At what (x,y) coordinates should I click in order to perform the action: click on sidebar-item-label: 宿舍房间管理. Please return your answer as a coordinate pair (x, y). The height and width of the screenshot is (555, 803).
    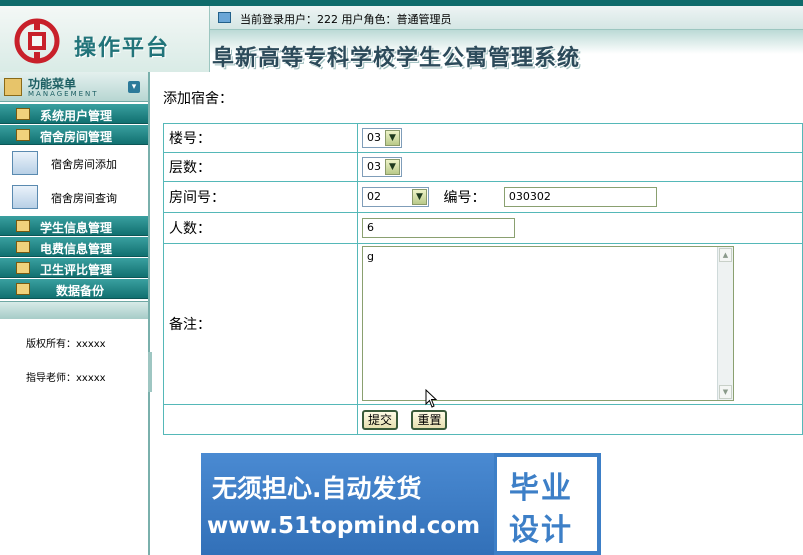
    Looking at the image, I should click on (76, 137).